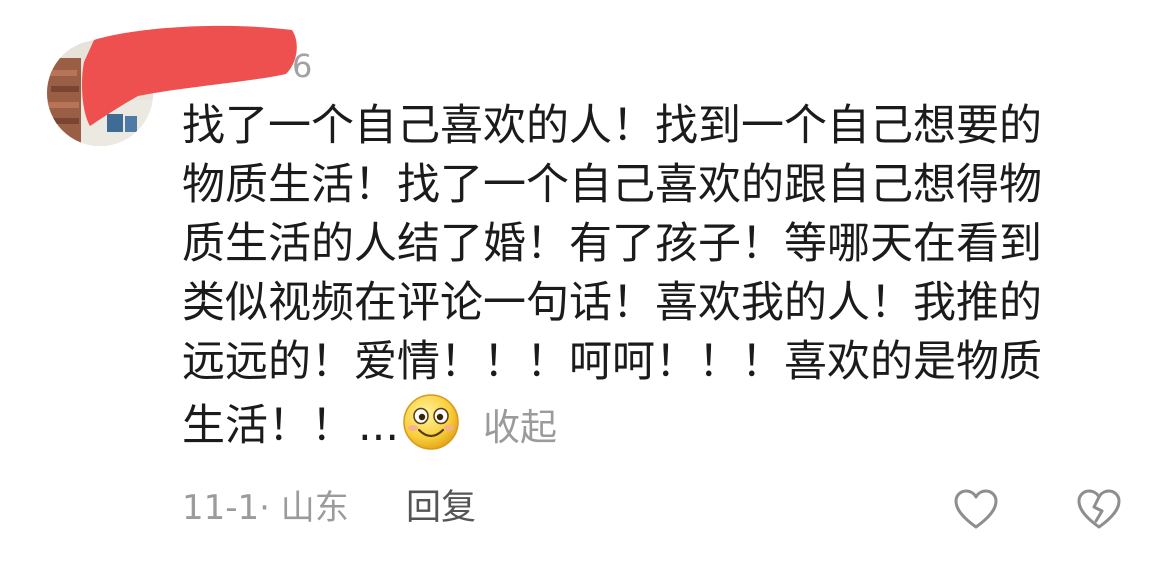 The height and width of the screenshot is (568, 1170). I want to click on username: 6, so click(302, 66).